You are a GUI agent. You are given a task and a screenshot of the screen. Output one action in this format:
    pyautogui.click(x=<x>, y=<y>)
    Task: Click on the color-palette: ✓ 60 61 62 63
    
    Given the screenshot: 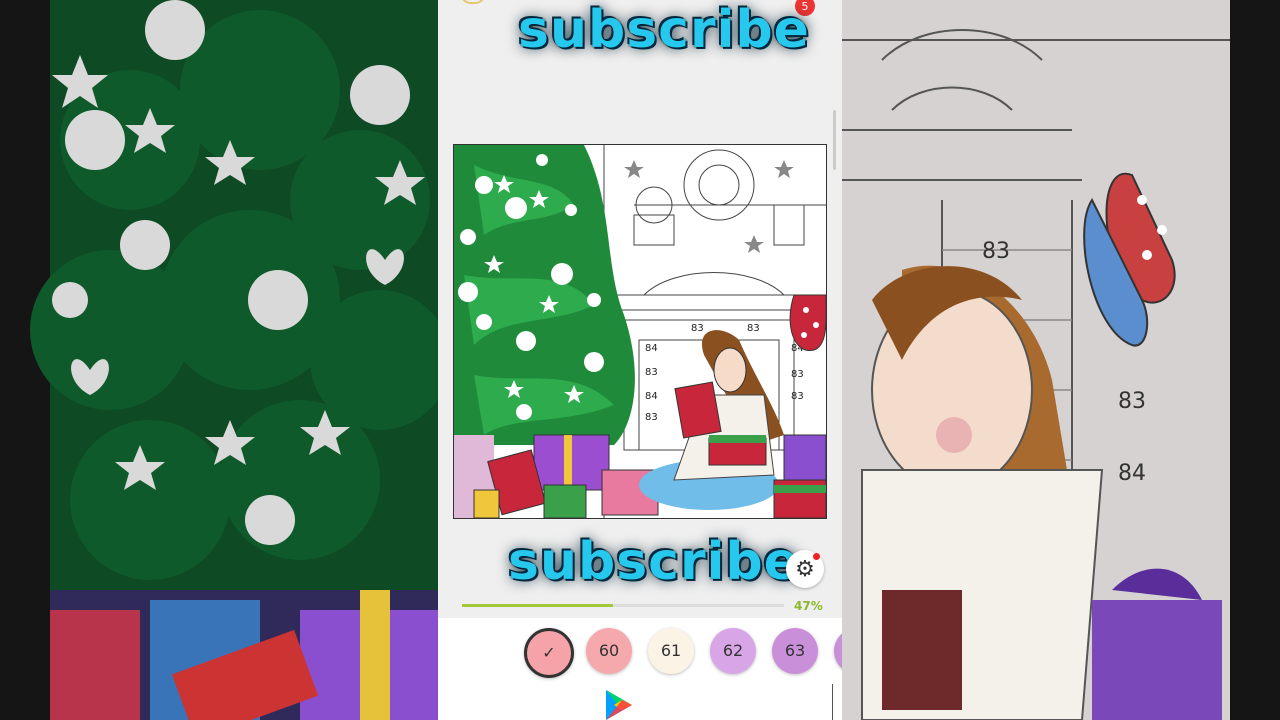 What is the action you would take?
    pyautogui.click(x=640, y=651)
    